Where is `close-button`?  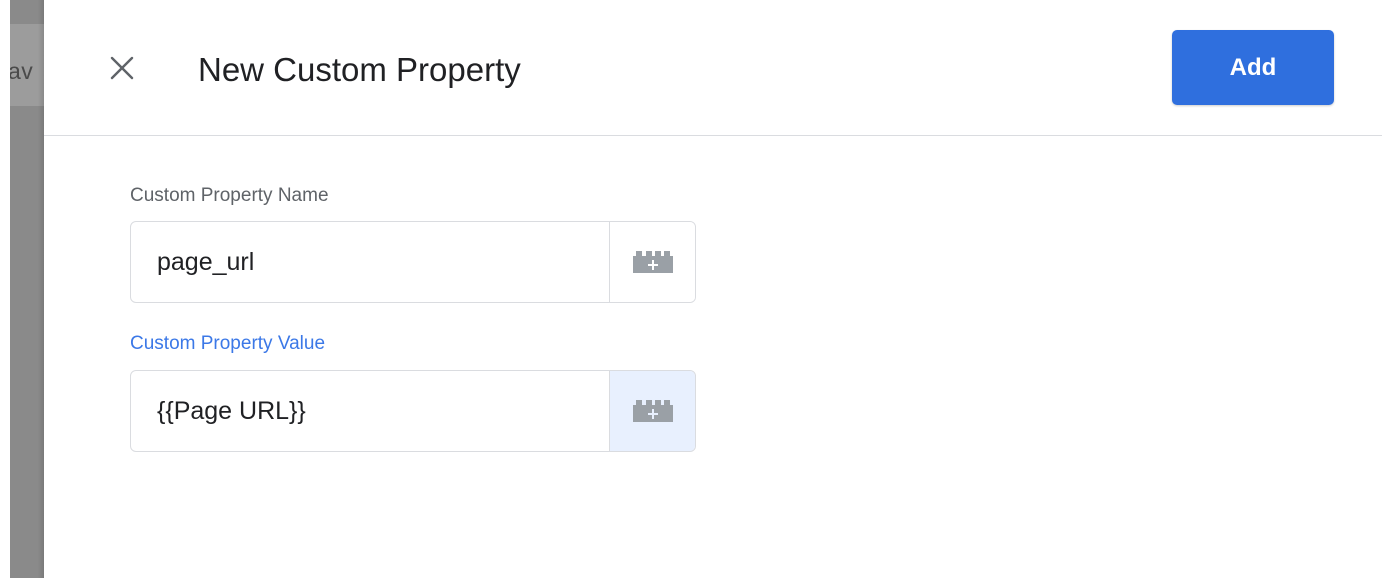 close-button is located at coordinates (122, 68).